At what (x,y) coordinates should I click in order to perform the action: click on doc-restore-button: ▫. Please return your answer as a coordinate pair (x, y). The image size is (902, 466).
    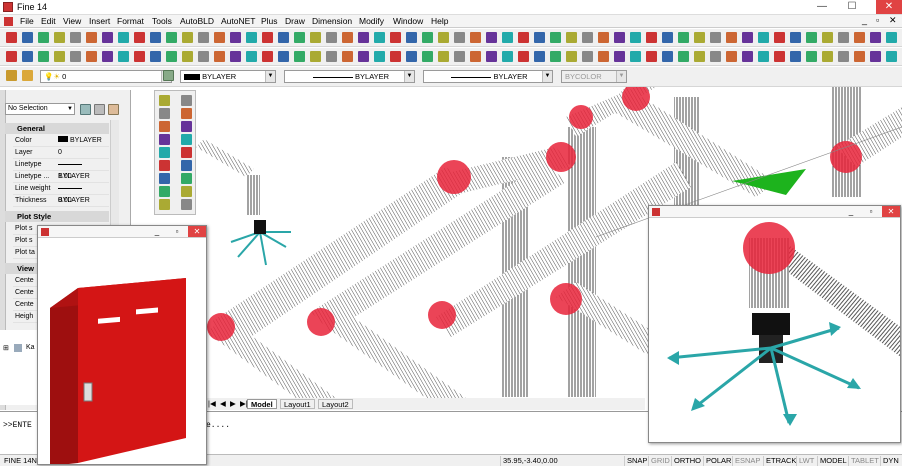
    Looking at the image, I should click on (877, 20).